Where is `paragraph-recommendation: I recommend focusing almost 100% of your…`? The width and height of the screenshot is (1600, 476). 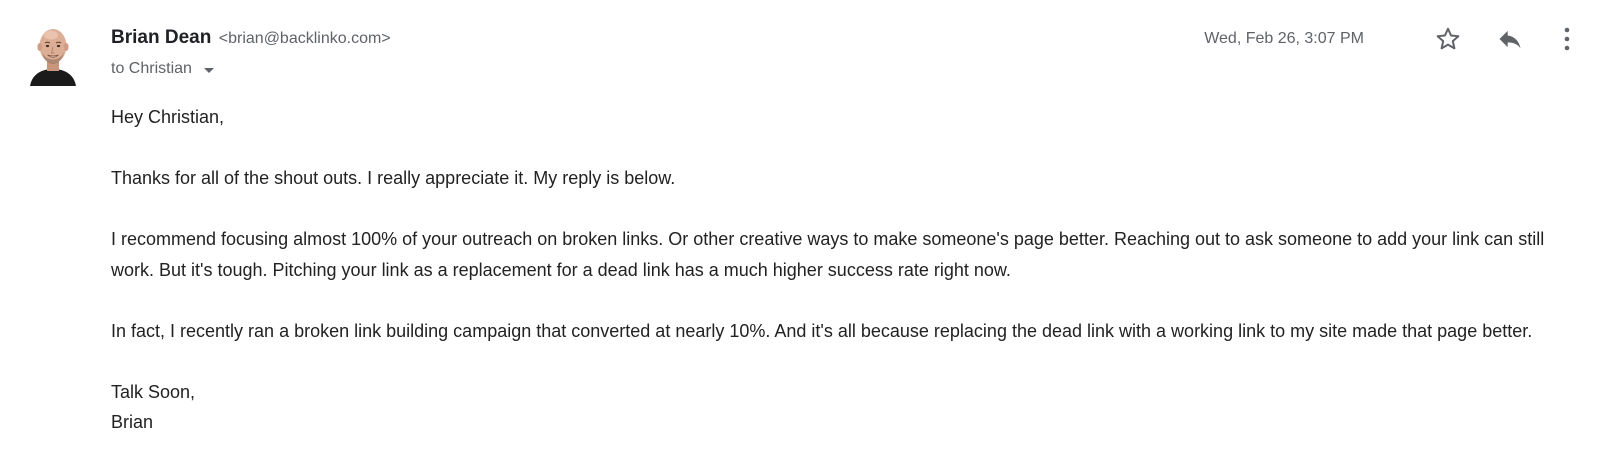
paragraph-recommendation: I recommend focusing almost 100% of your… is located at coordinates (828, 254).